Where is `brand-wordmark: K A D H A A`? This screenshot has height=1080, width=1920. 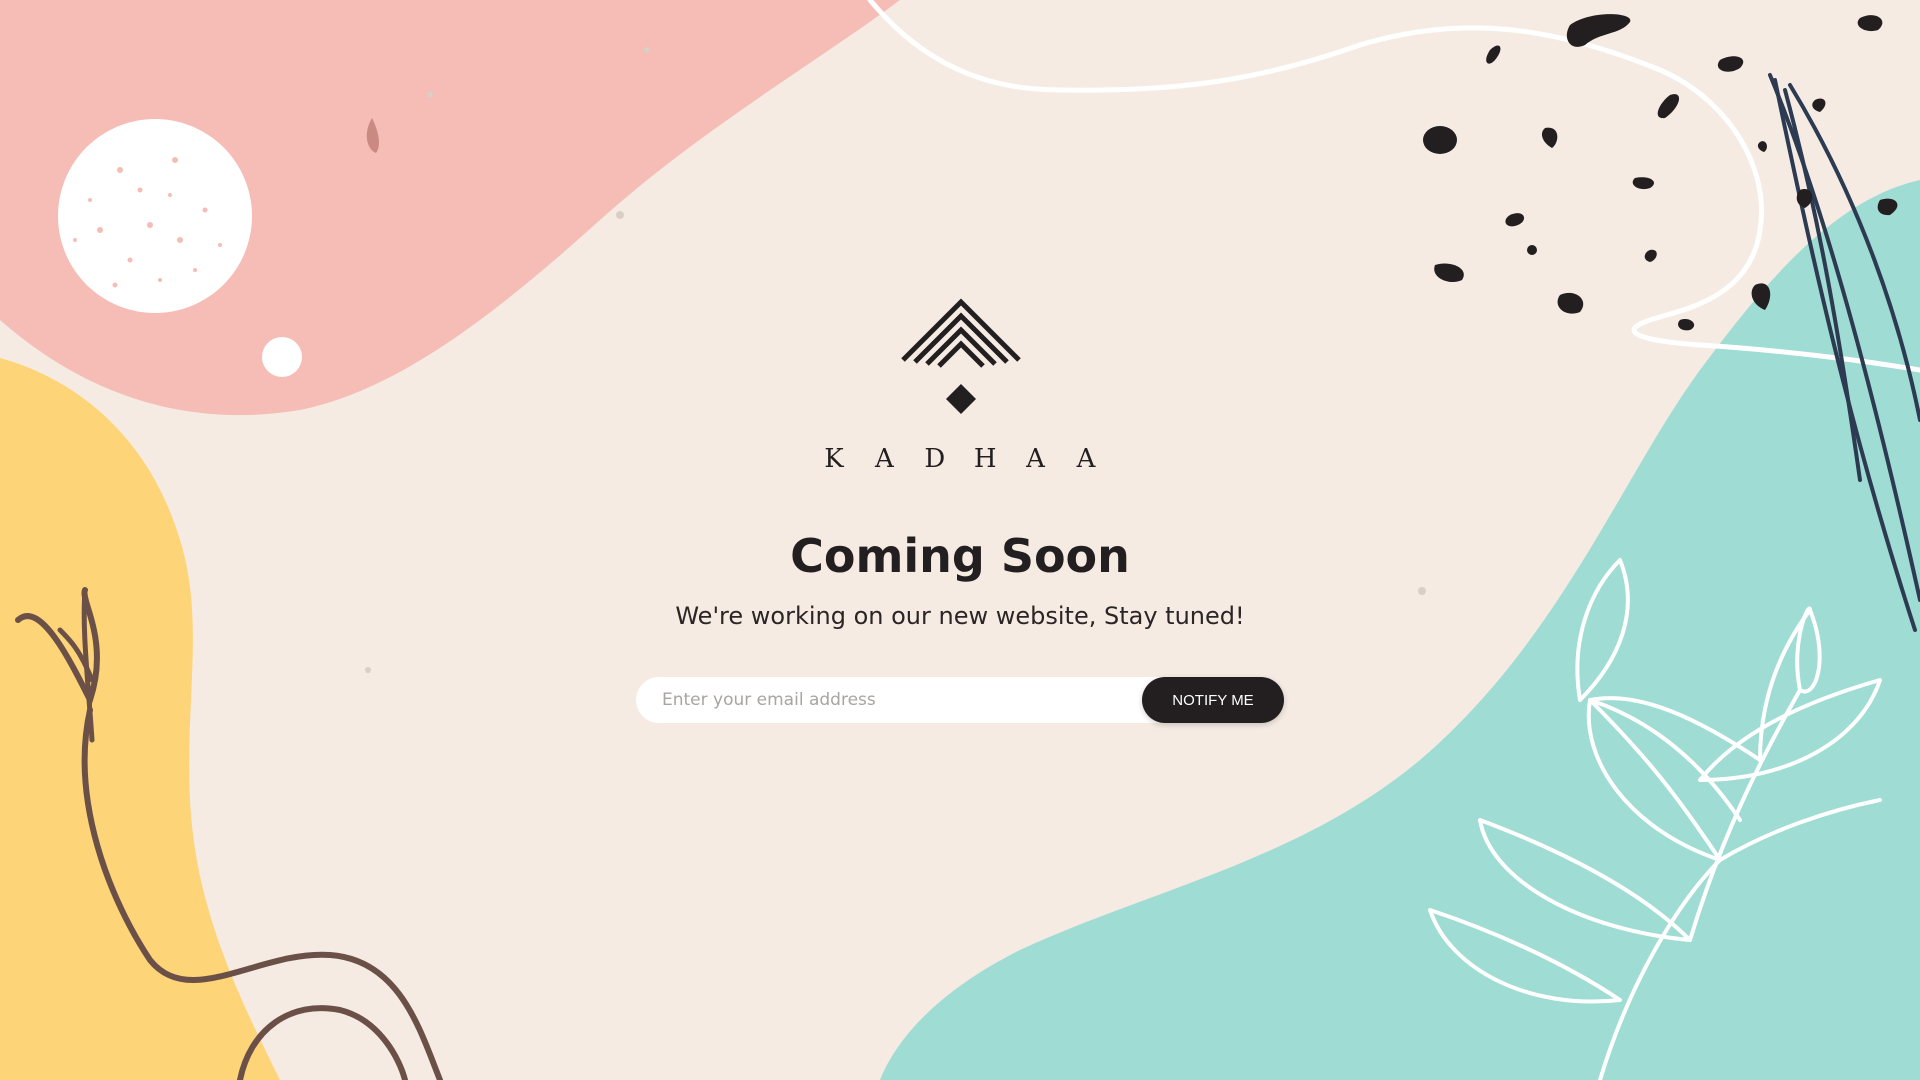
brand-wordmark: K A D H A A is located at coordinates (960, 459).